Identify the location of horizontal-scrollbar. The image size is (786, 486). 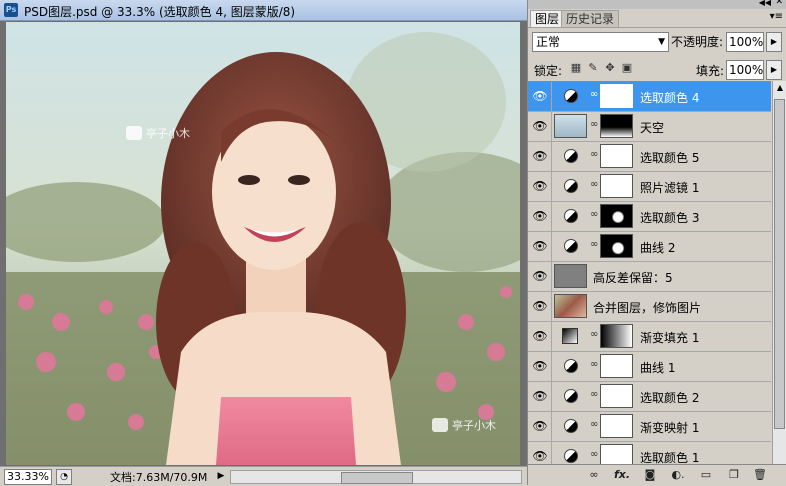
(376, 477).